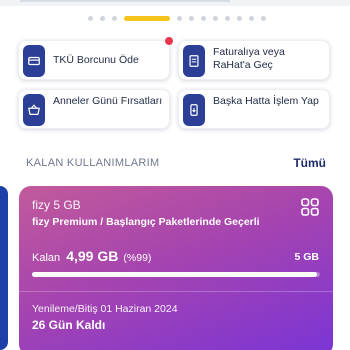 The image size is (350, 350). I want to click on remaining-percent: (%99), so click(137, 258).